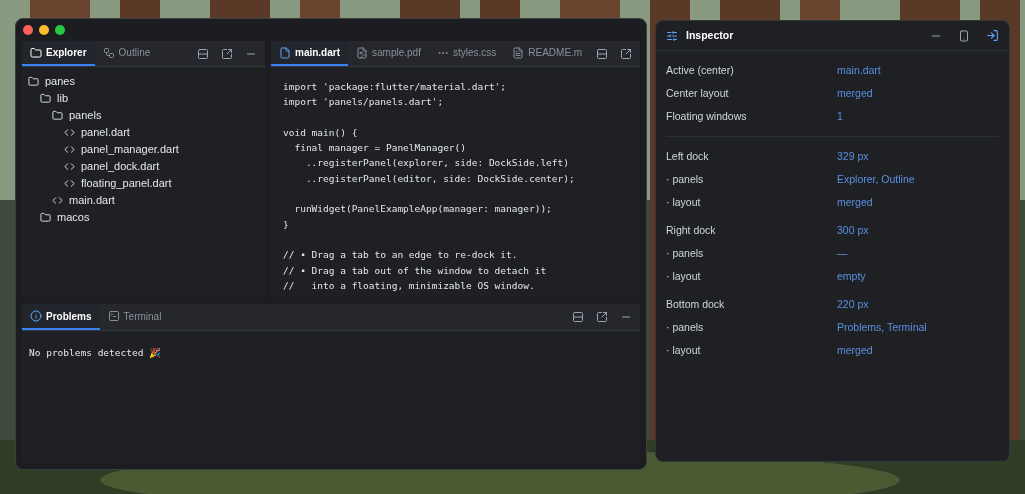 This screenshot has width=1025, height=494. What do you see at coordinates (143, 166) in the screenshot?
I see `tree-item: panel_dock.dart` at bounding box center [143, 166].